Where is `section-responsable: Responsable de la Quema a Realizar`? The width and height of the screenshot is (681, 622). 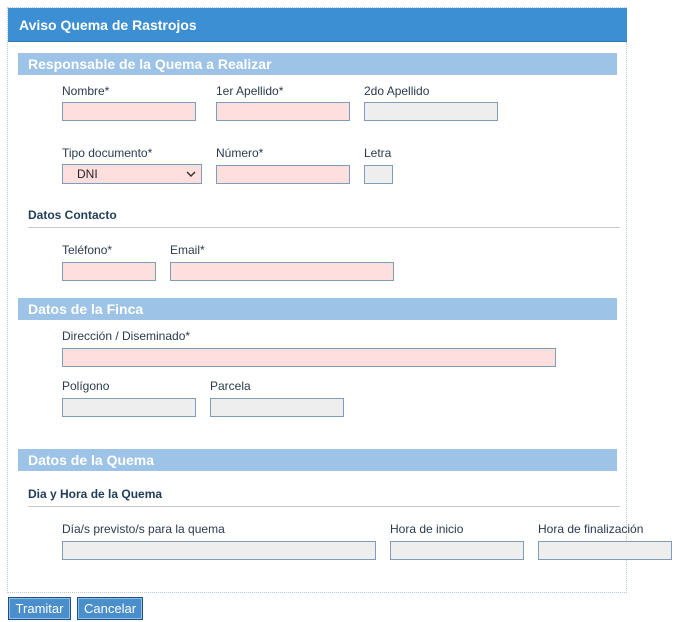
section-responsable: Responsable de la Quema a Realizar is located at coordinates (317, 64).